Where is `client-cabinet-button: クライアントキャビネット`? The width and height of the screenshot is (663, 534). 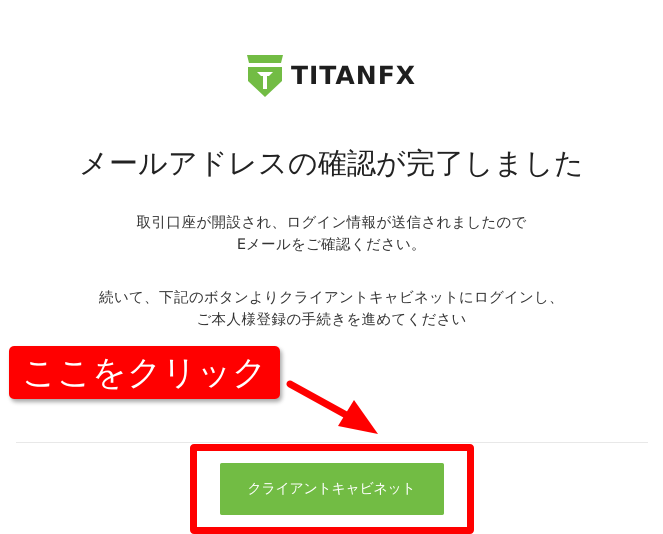 client-cabinet-button: クライアントキャビネット is located at coordinates (332, 489).